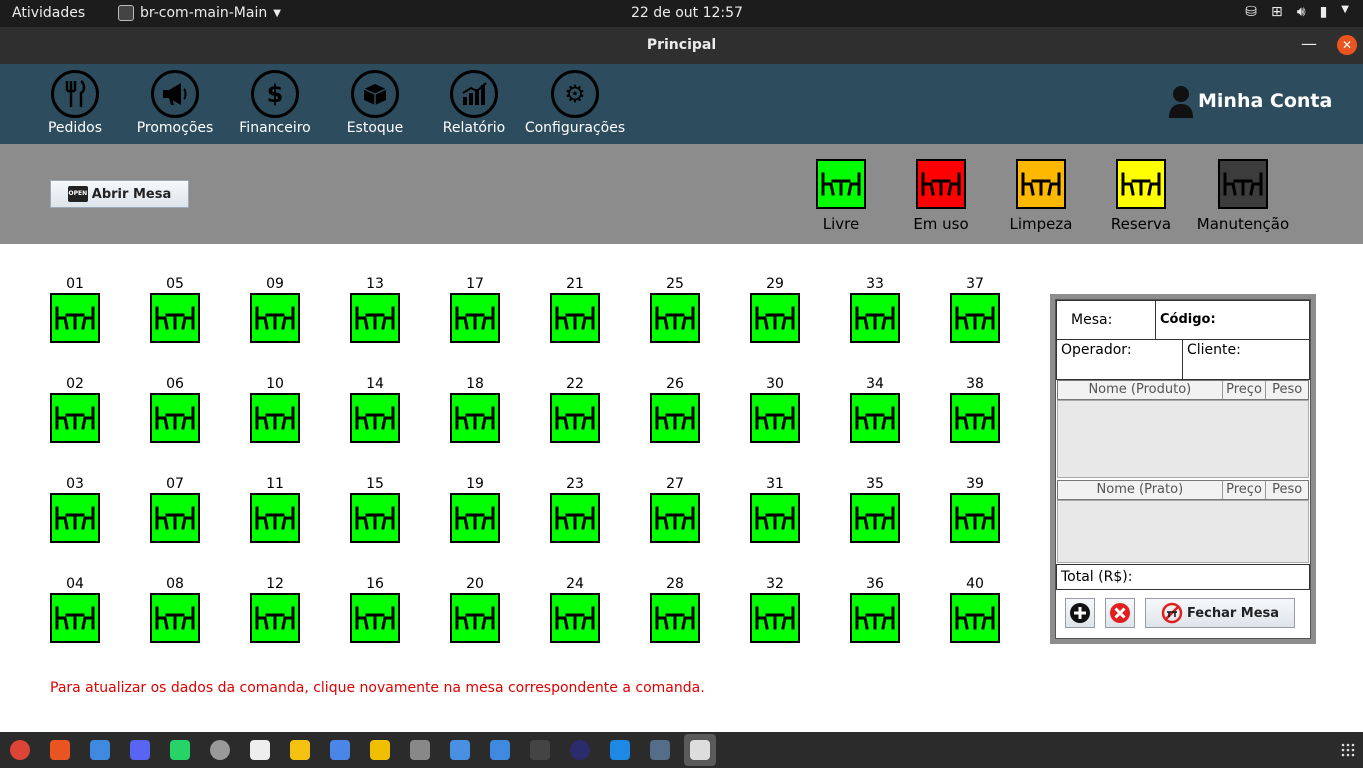 The height and width of the screenshot is (768, 1363). What do you see at coordinates (660, 750) in the screenshot?
I see `database-icon` at bounding box center [660, 750].